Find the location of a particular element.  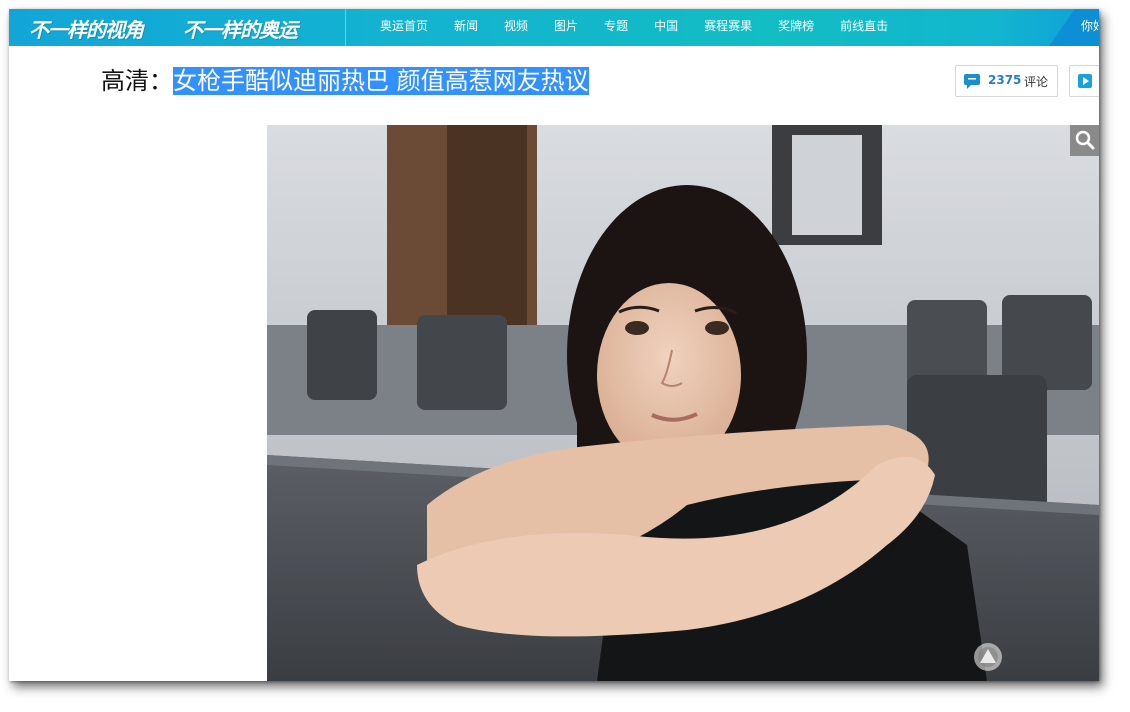

main-nav: 奥运首页 新闻 视频 图片 专题 中国 赛程赛果 奖牌榜 前线直击 is located at coordinates (647, 27).